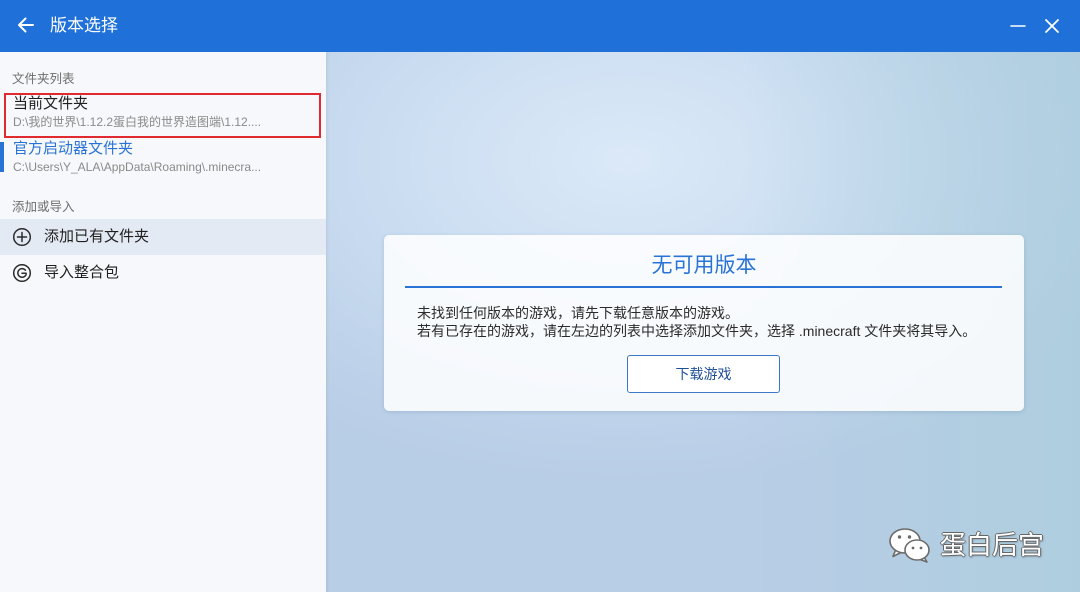 This screenshot has height=592, width=1080. Describe the element at coordinates (22, 237) in the screenshot. I see `plus-circle-icon` at that location.